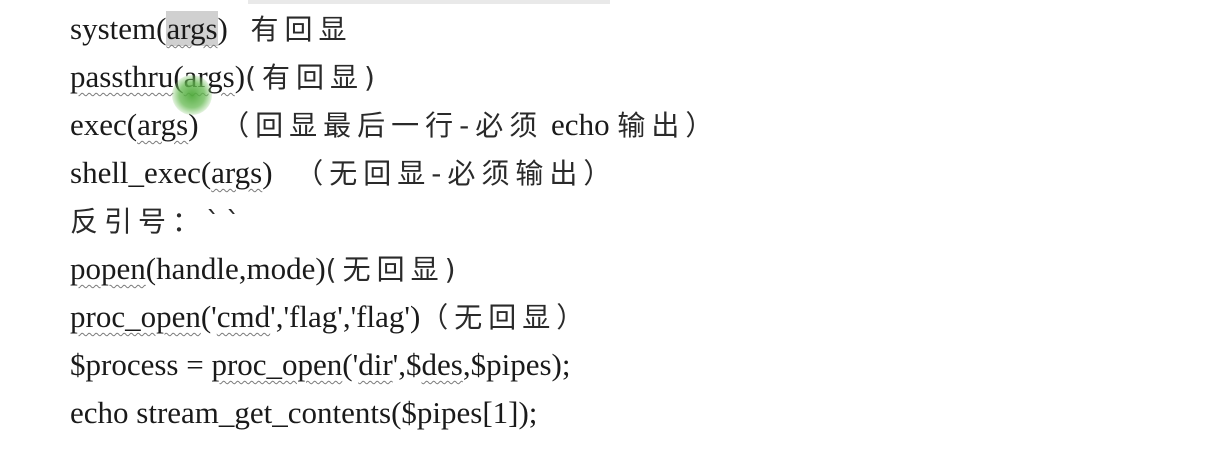 This screenshot has height=474, width=1215. What do you see at coordinates (313, 77) in the screenshot?
I see `comment-text: (有回显)` at bounding box center [313, 77].